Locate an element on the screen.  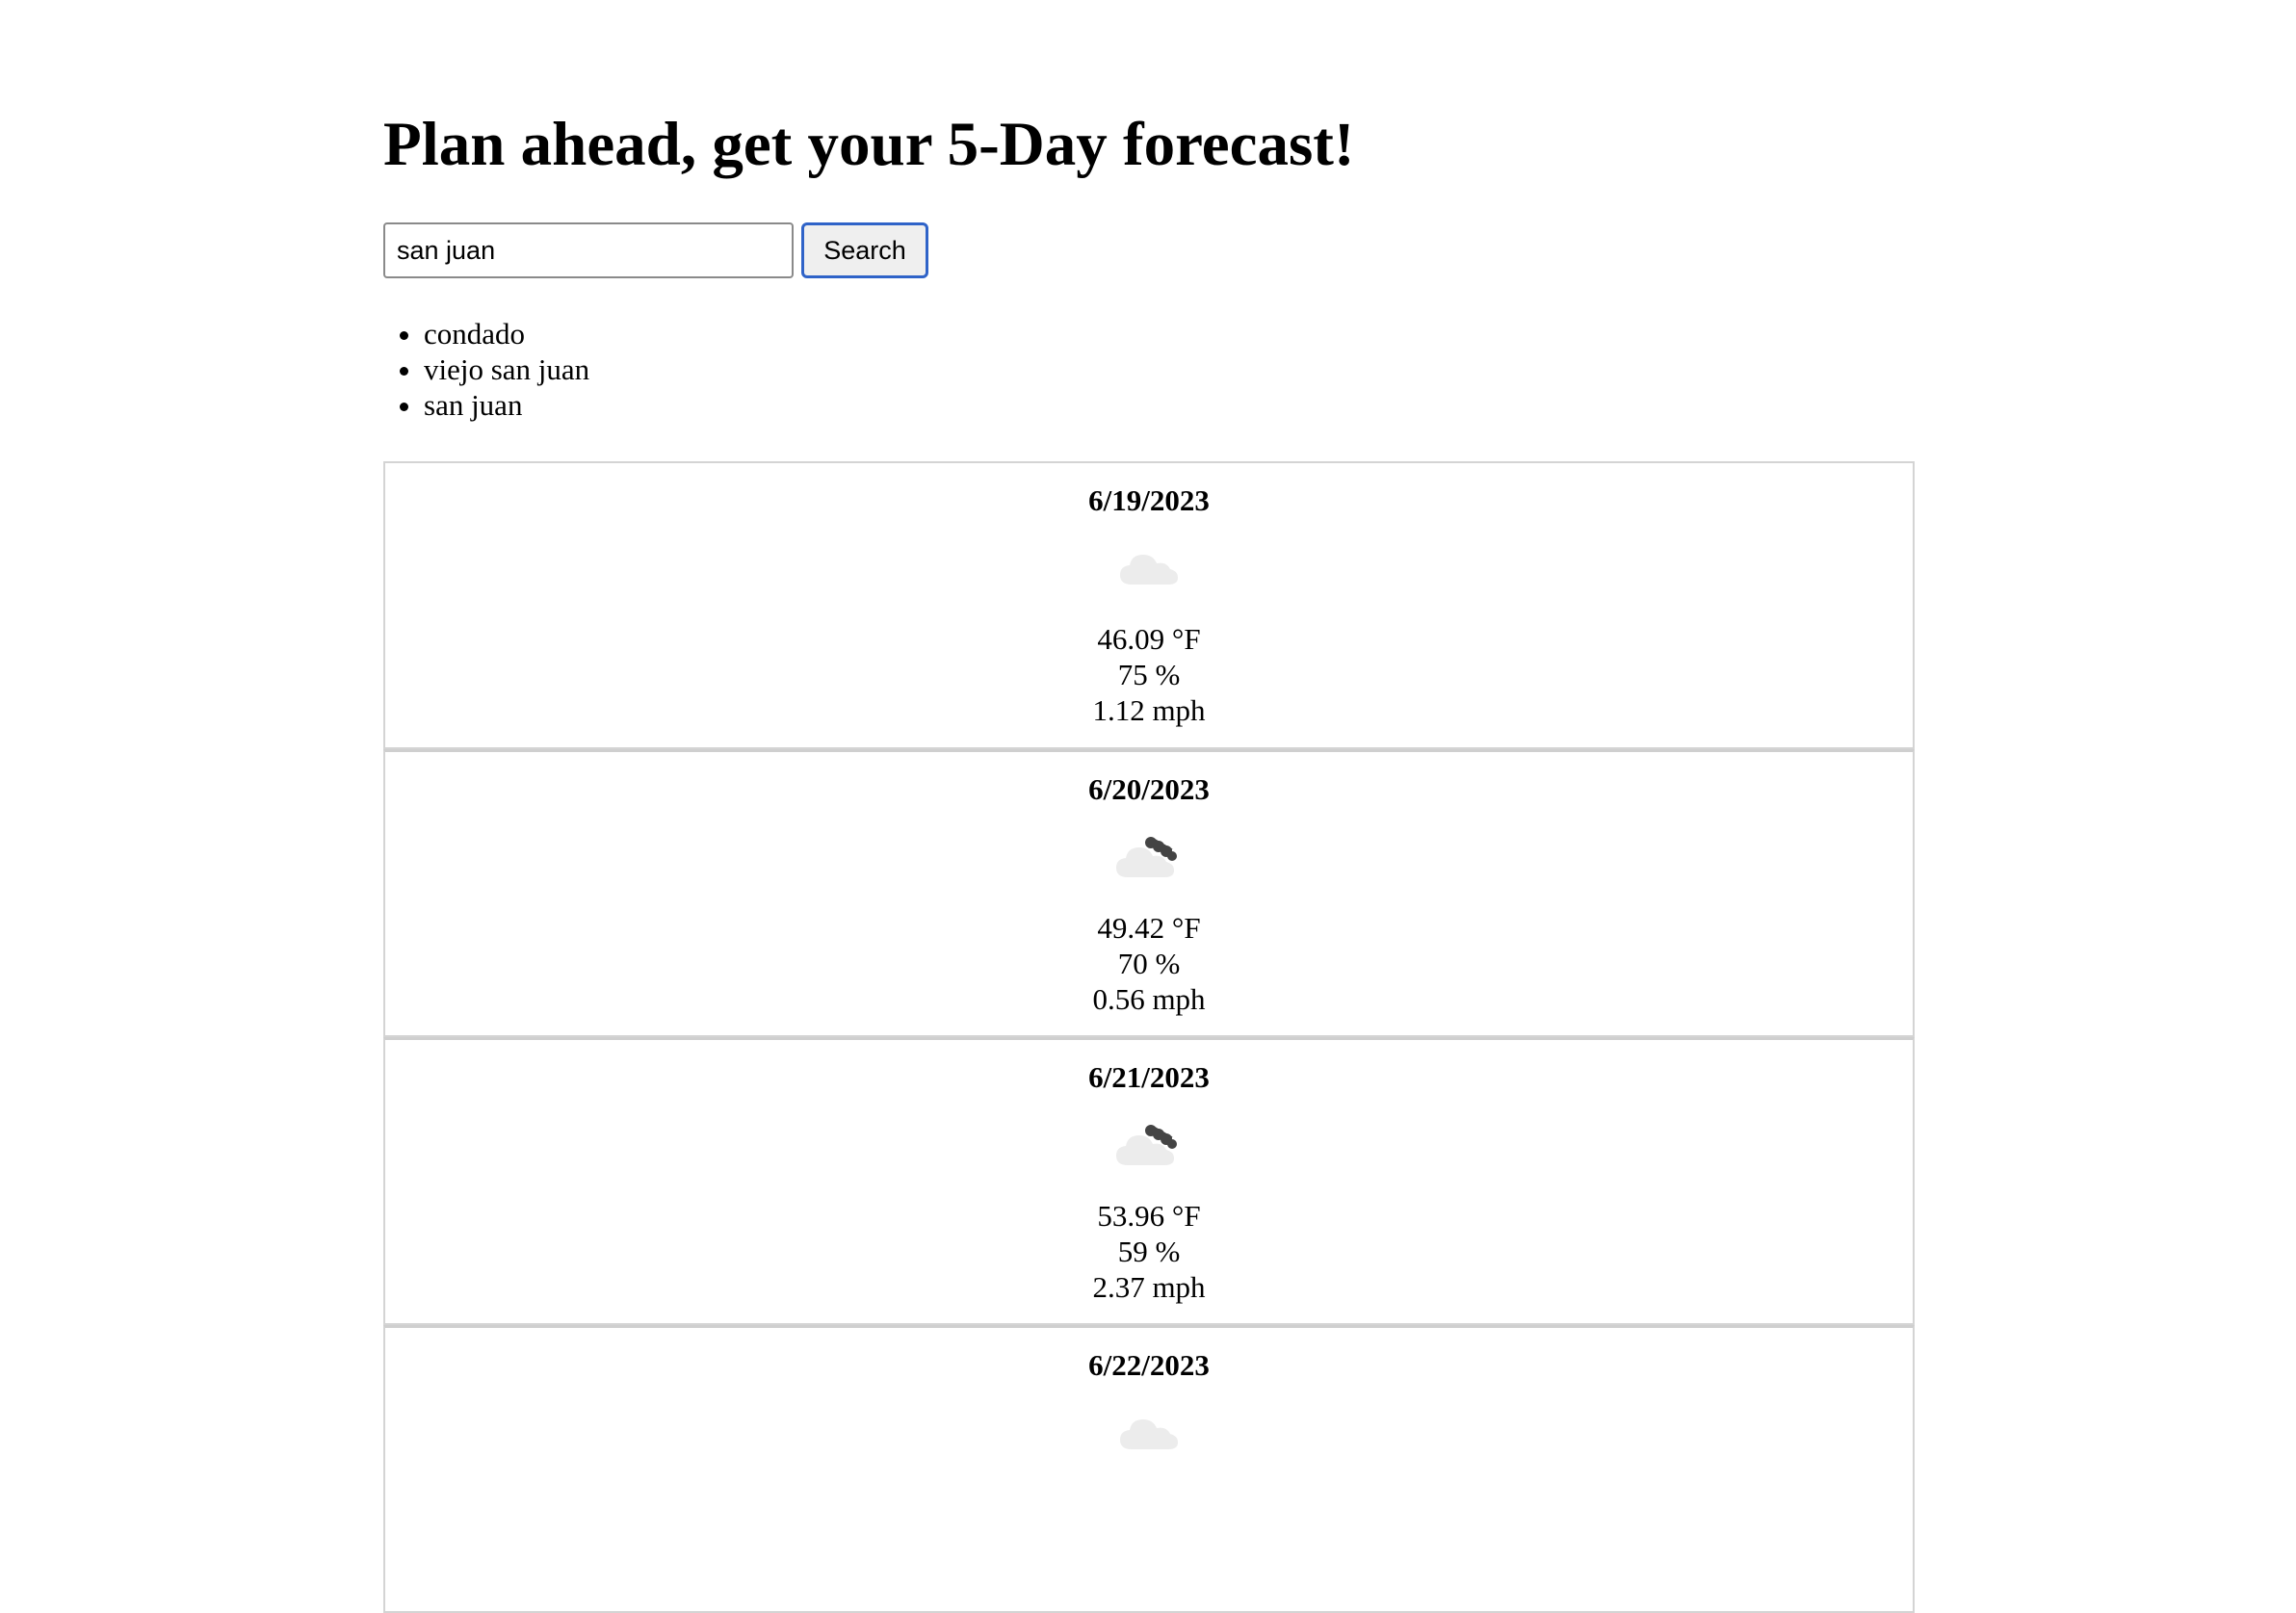
forecast-date: 6/20/2023 is located at coordinates (1149, 789).